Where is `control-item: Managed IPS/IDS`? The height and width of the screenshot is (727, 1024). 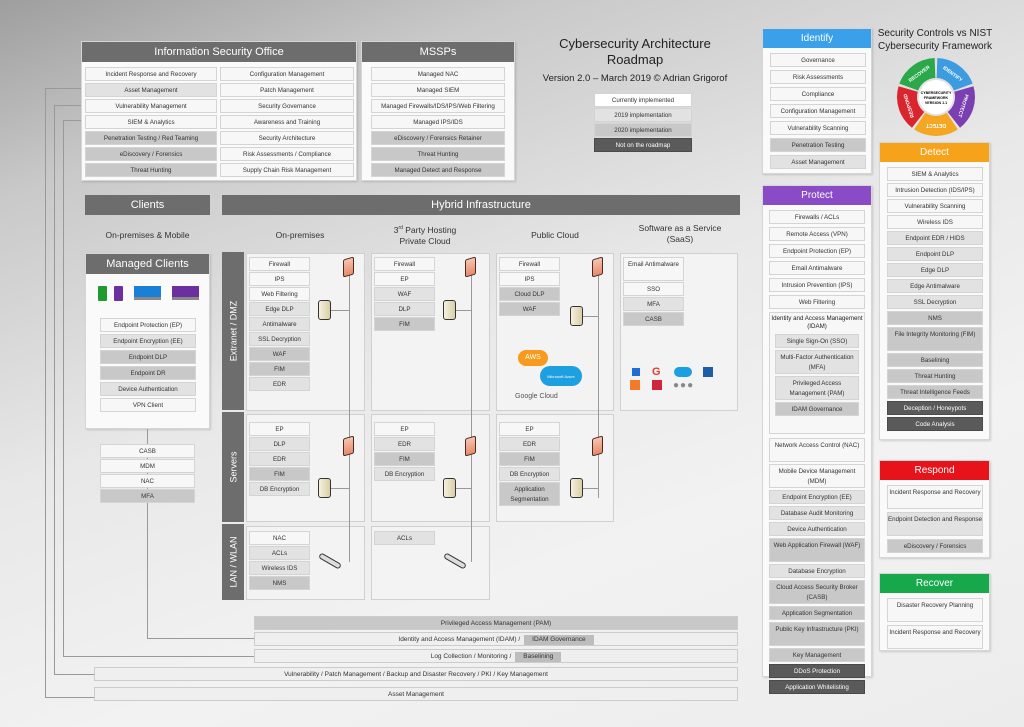 control-item: Managed IPS/IDS is located at coordinates (438, 122).